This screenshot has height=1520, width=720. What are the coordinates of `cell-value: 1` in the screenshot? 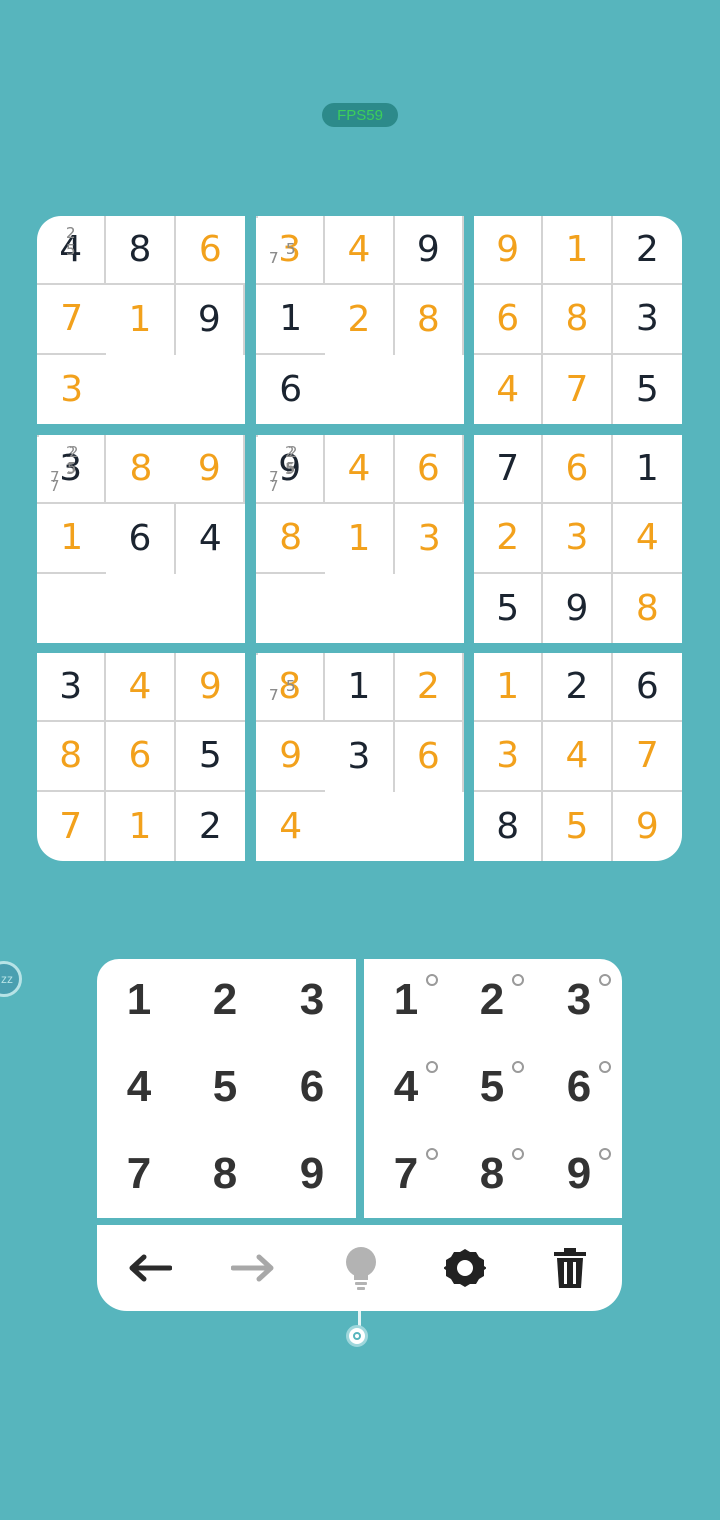 It's located at (72, 538).